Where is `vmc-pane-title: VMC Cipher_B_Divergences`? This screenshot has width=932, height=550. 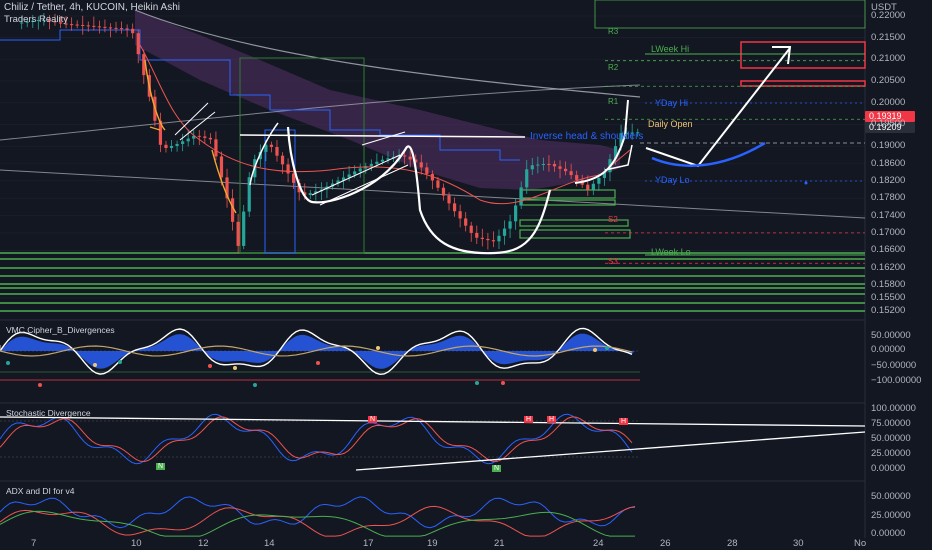
vmc-pane-title: VMC Cipher_B_Divergences is located at coordinates (60, 330).